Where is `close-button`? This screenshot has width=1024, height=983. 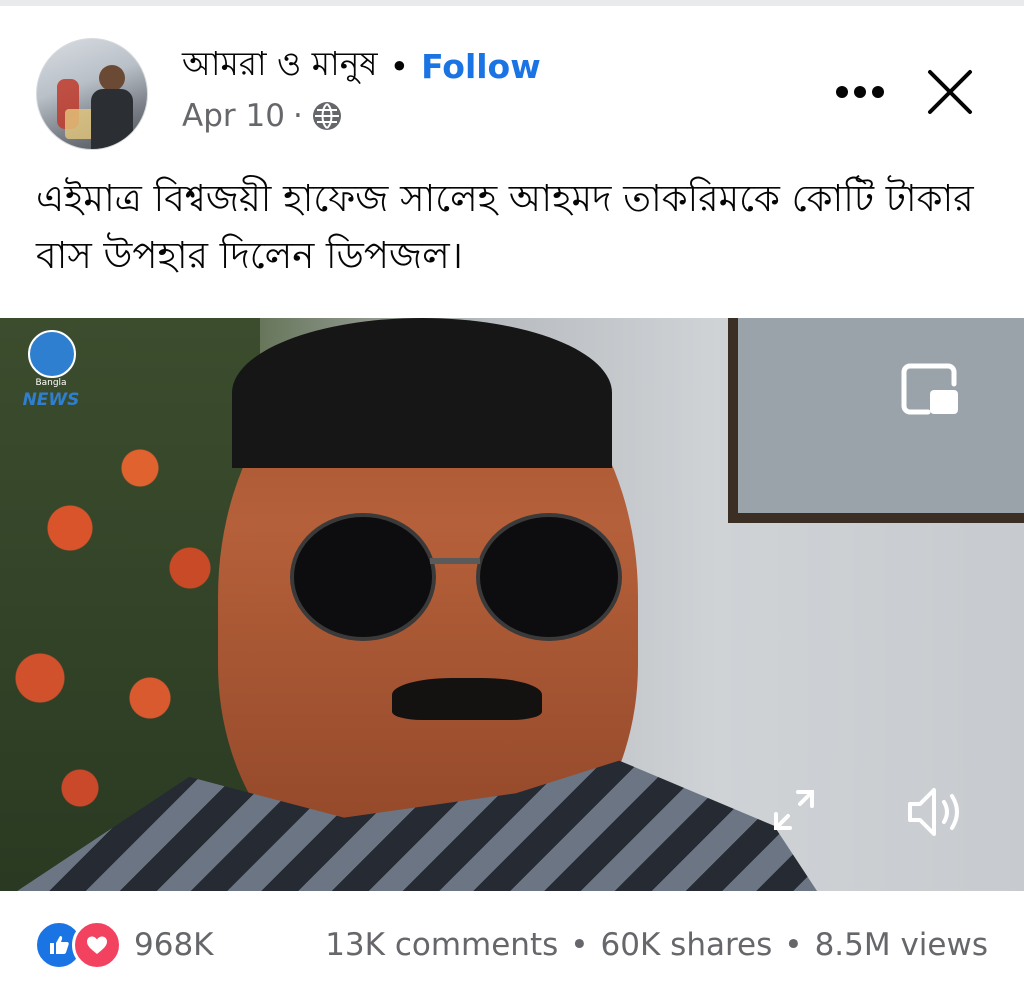 close-button is located at coordinates (950, 92).